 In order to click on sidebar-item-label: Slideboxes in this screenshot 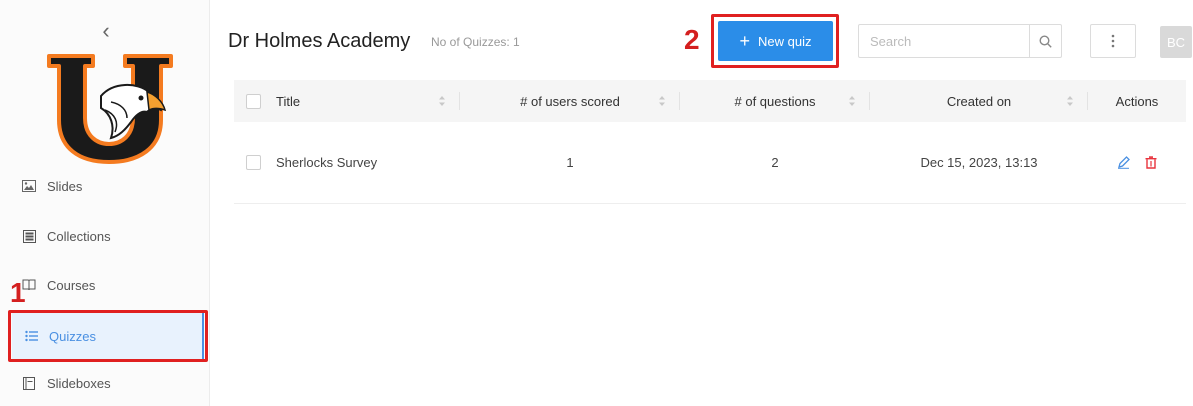, I will do `click(79, 383)`.